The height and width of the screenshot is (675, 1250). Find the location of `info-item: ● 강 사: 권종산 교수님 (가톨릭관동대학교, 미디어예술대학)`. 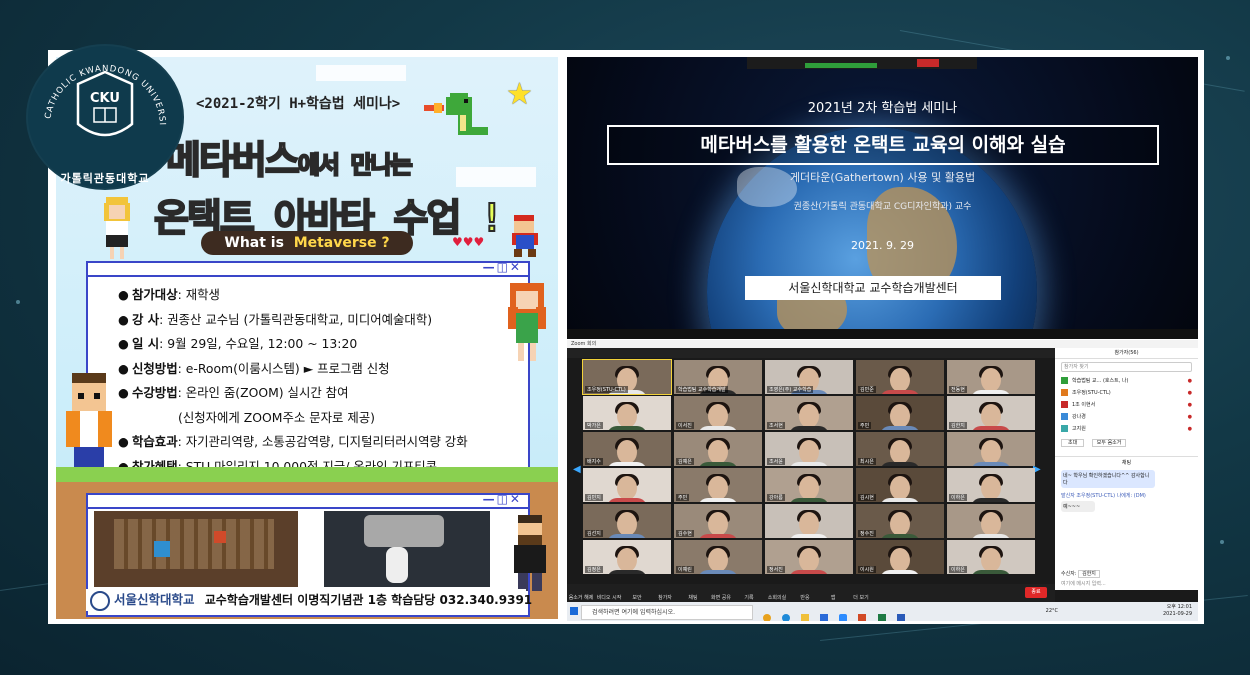

info-item: ● 강 사: 권종산 교수님 (가톨릭관동대학교, 미디어예술대학) is located at coordinates (323, 320).